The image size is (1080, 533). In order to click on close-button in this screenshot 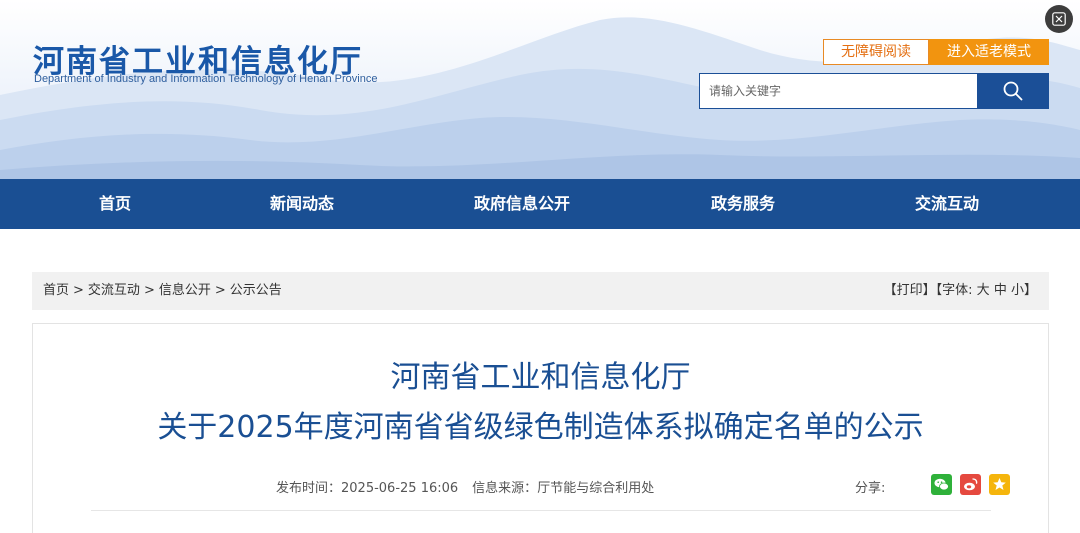, I will do `click(1059, 19)`.